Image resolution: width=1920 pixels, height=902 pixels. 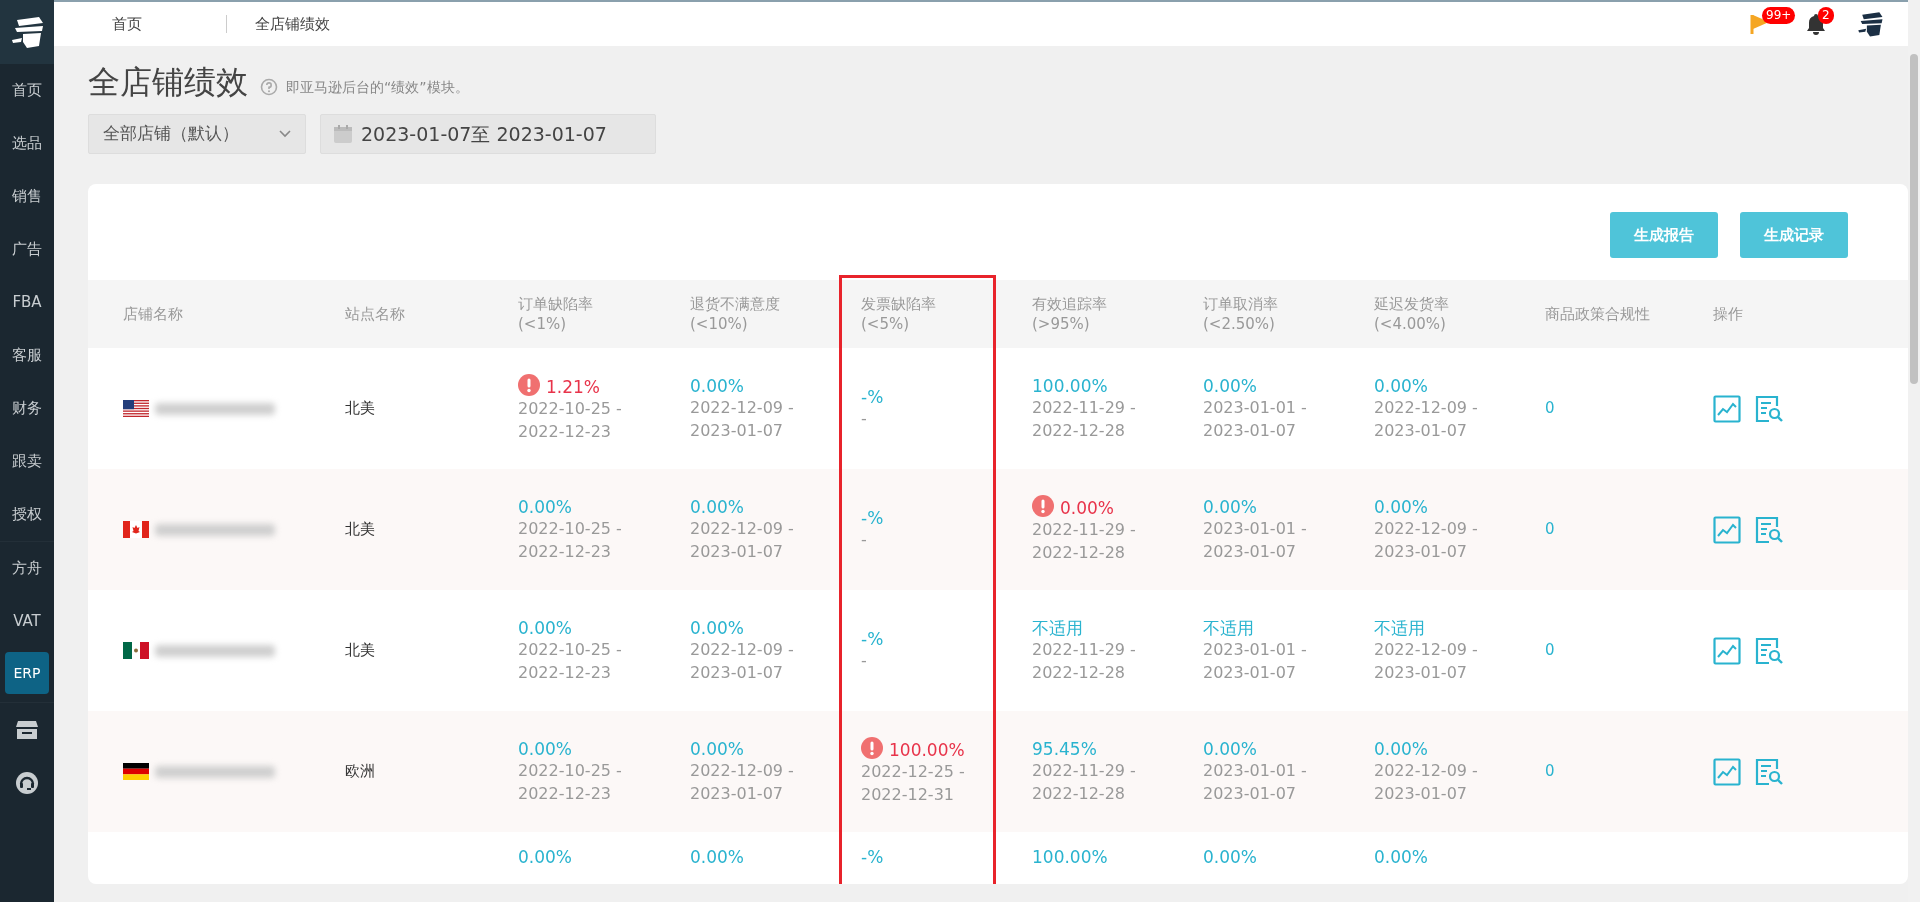 What do you see at coordinates (27, 782) in the screenshot?
I see `support-icon` at bounding box center [27, 782].